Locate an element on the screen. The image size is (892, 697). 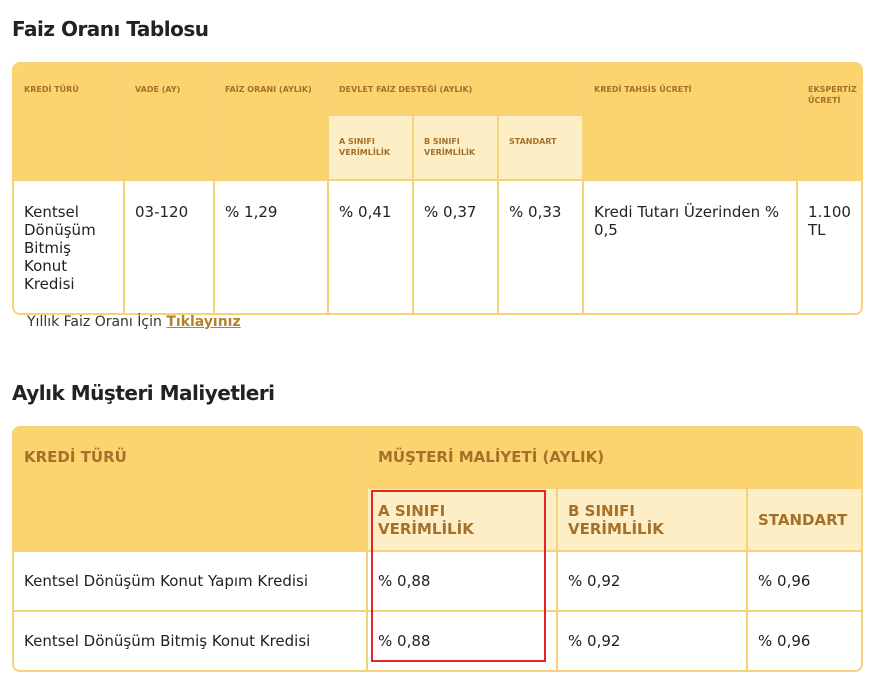
cell-standart: % 0,33 is located at coordinates (540, 247).